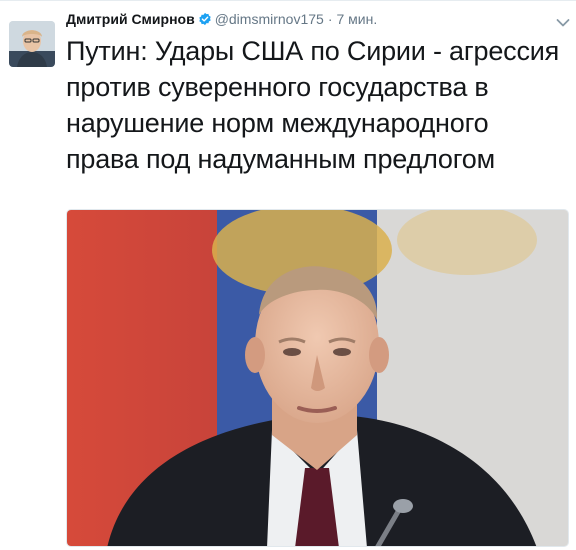 This screenshot has height=550, width=576. I want to click on tweet-timestamp: 7 мин., so click(357, 19).